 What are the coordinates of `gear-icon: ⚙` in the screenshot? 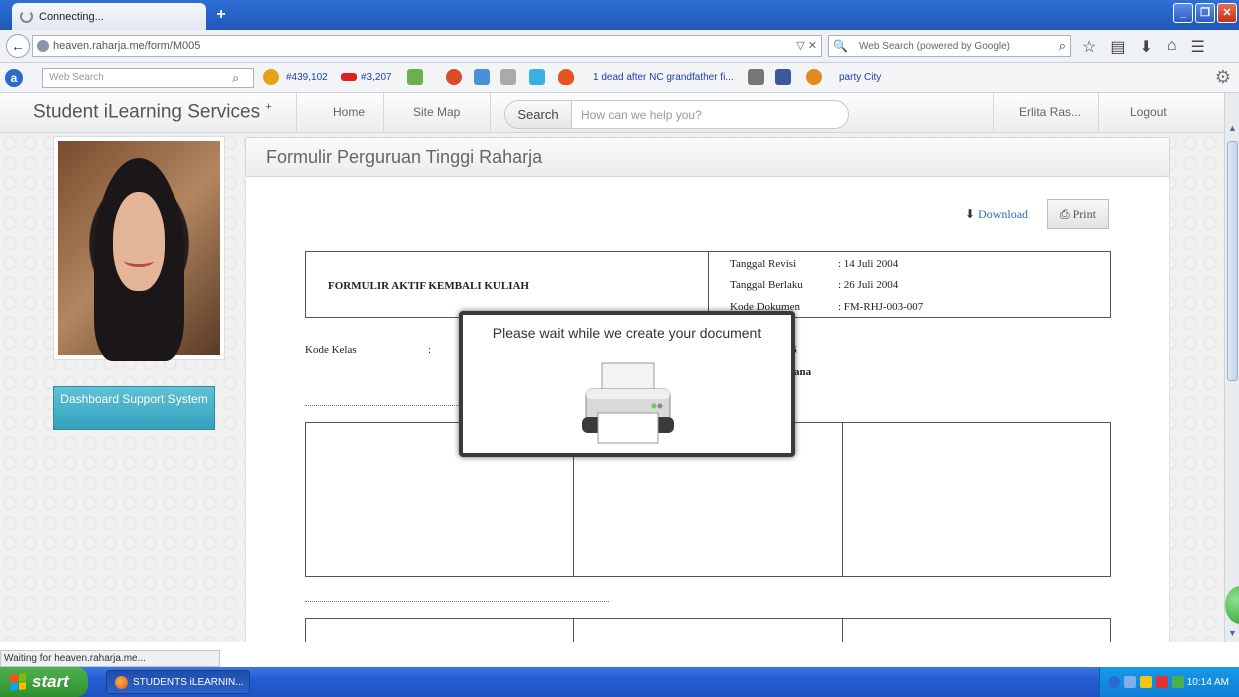 It's located at (1223, 77).